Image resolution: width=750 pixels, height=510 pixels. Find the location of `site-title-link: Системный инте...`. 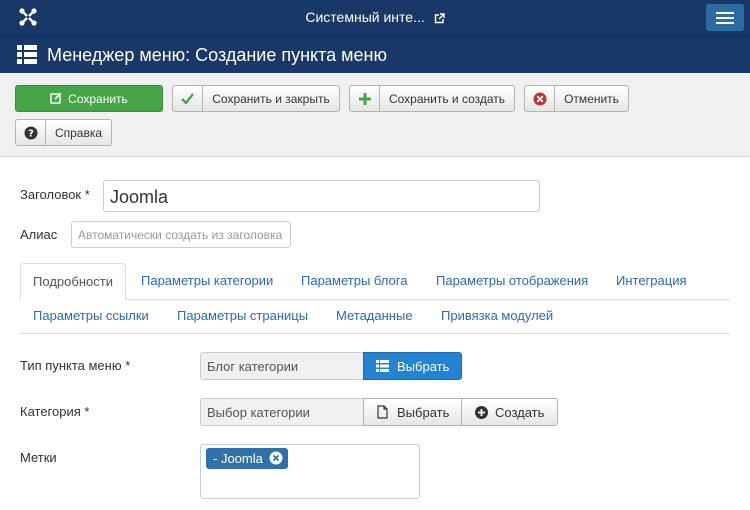

site-title-link: Системный инте... is located at coordinates (375, 17).